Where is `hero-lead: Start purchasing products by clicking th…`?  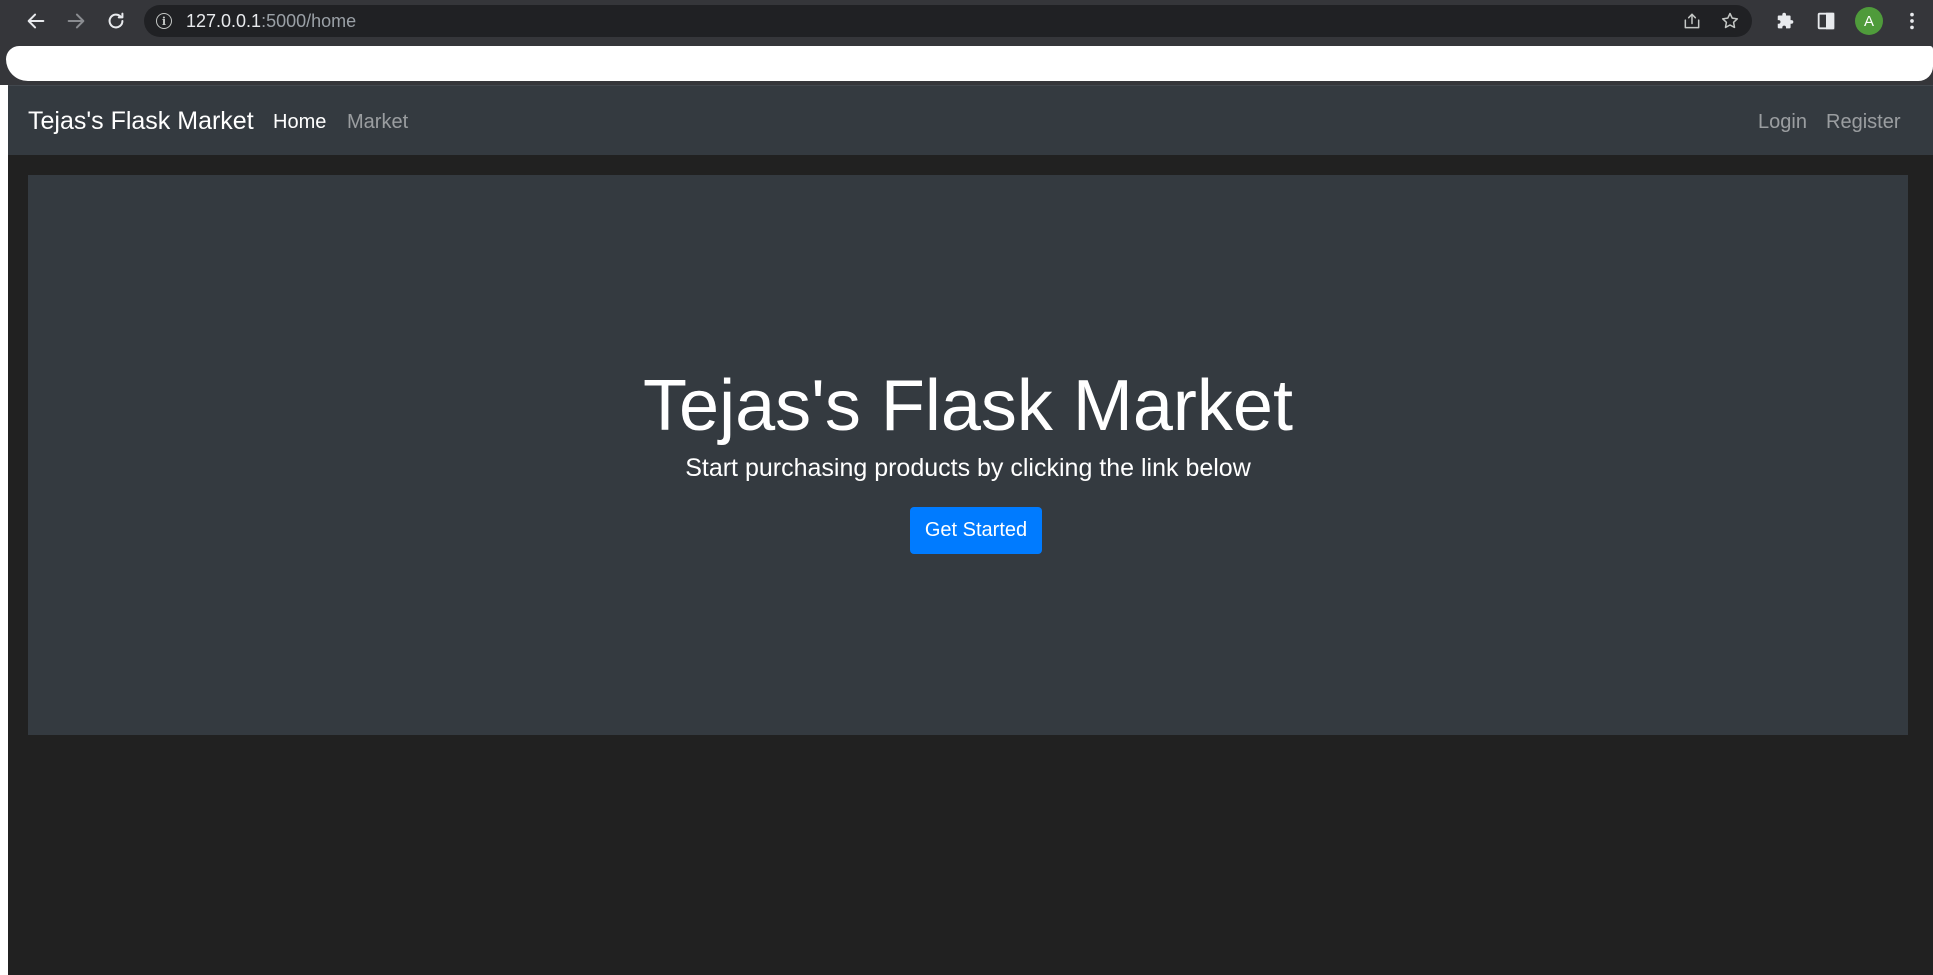 hero-lead: Start purchasing products by clicking th… is located at coordinates (968, 468).